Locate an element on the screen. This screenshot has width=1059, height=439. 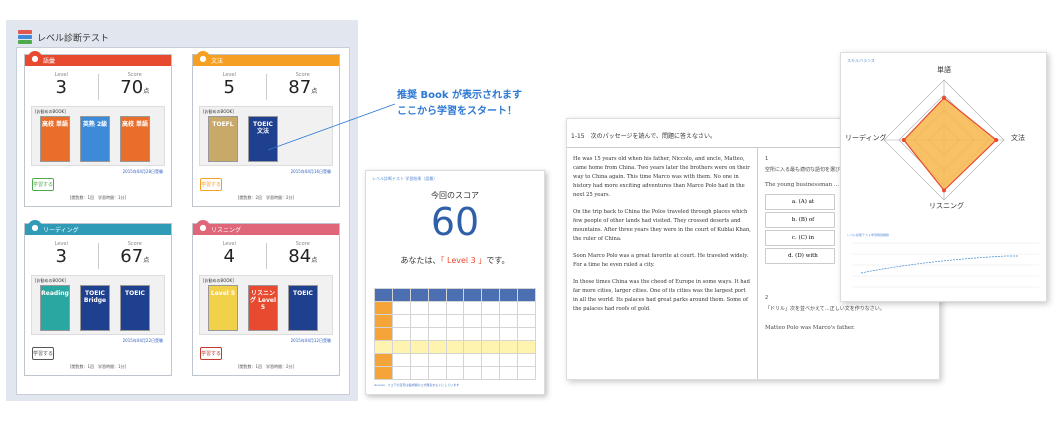
divider is located at coordinates (757, 263).